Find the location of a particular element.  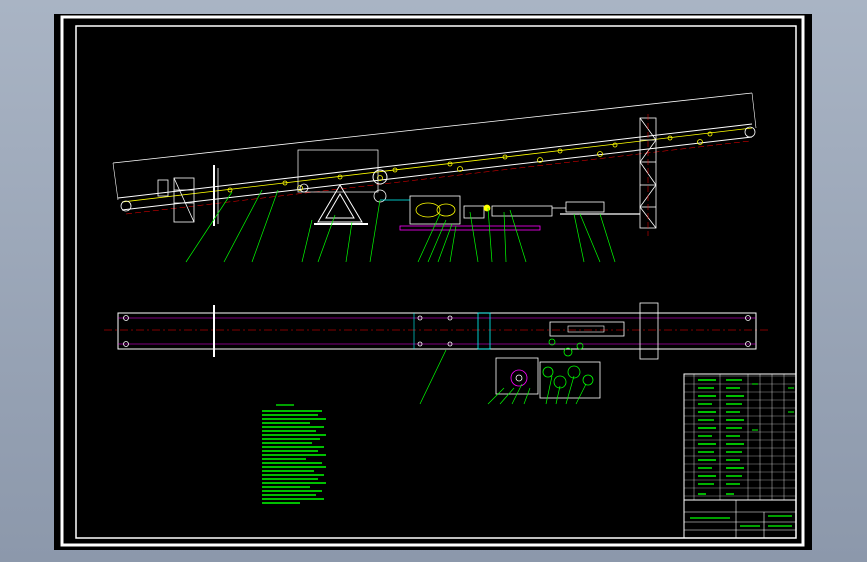

title-block is located at coordinates (740, 518).